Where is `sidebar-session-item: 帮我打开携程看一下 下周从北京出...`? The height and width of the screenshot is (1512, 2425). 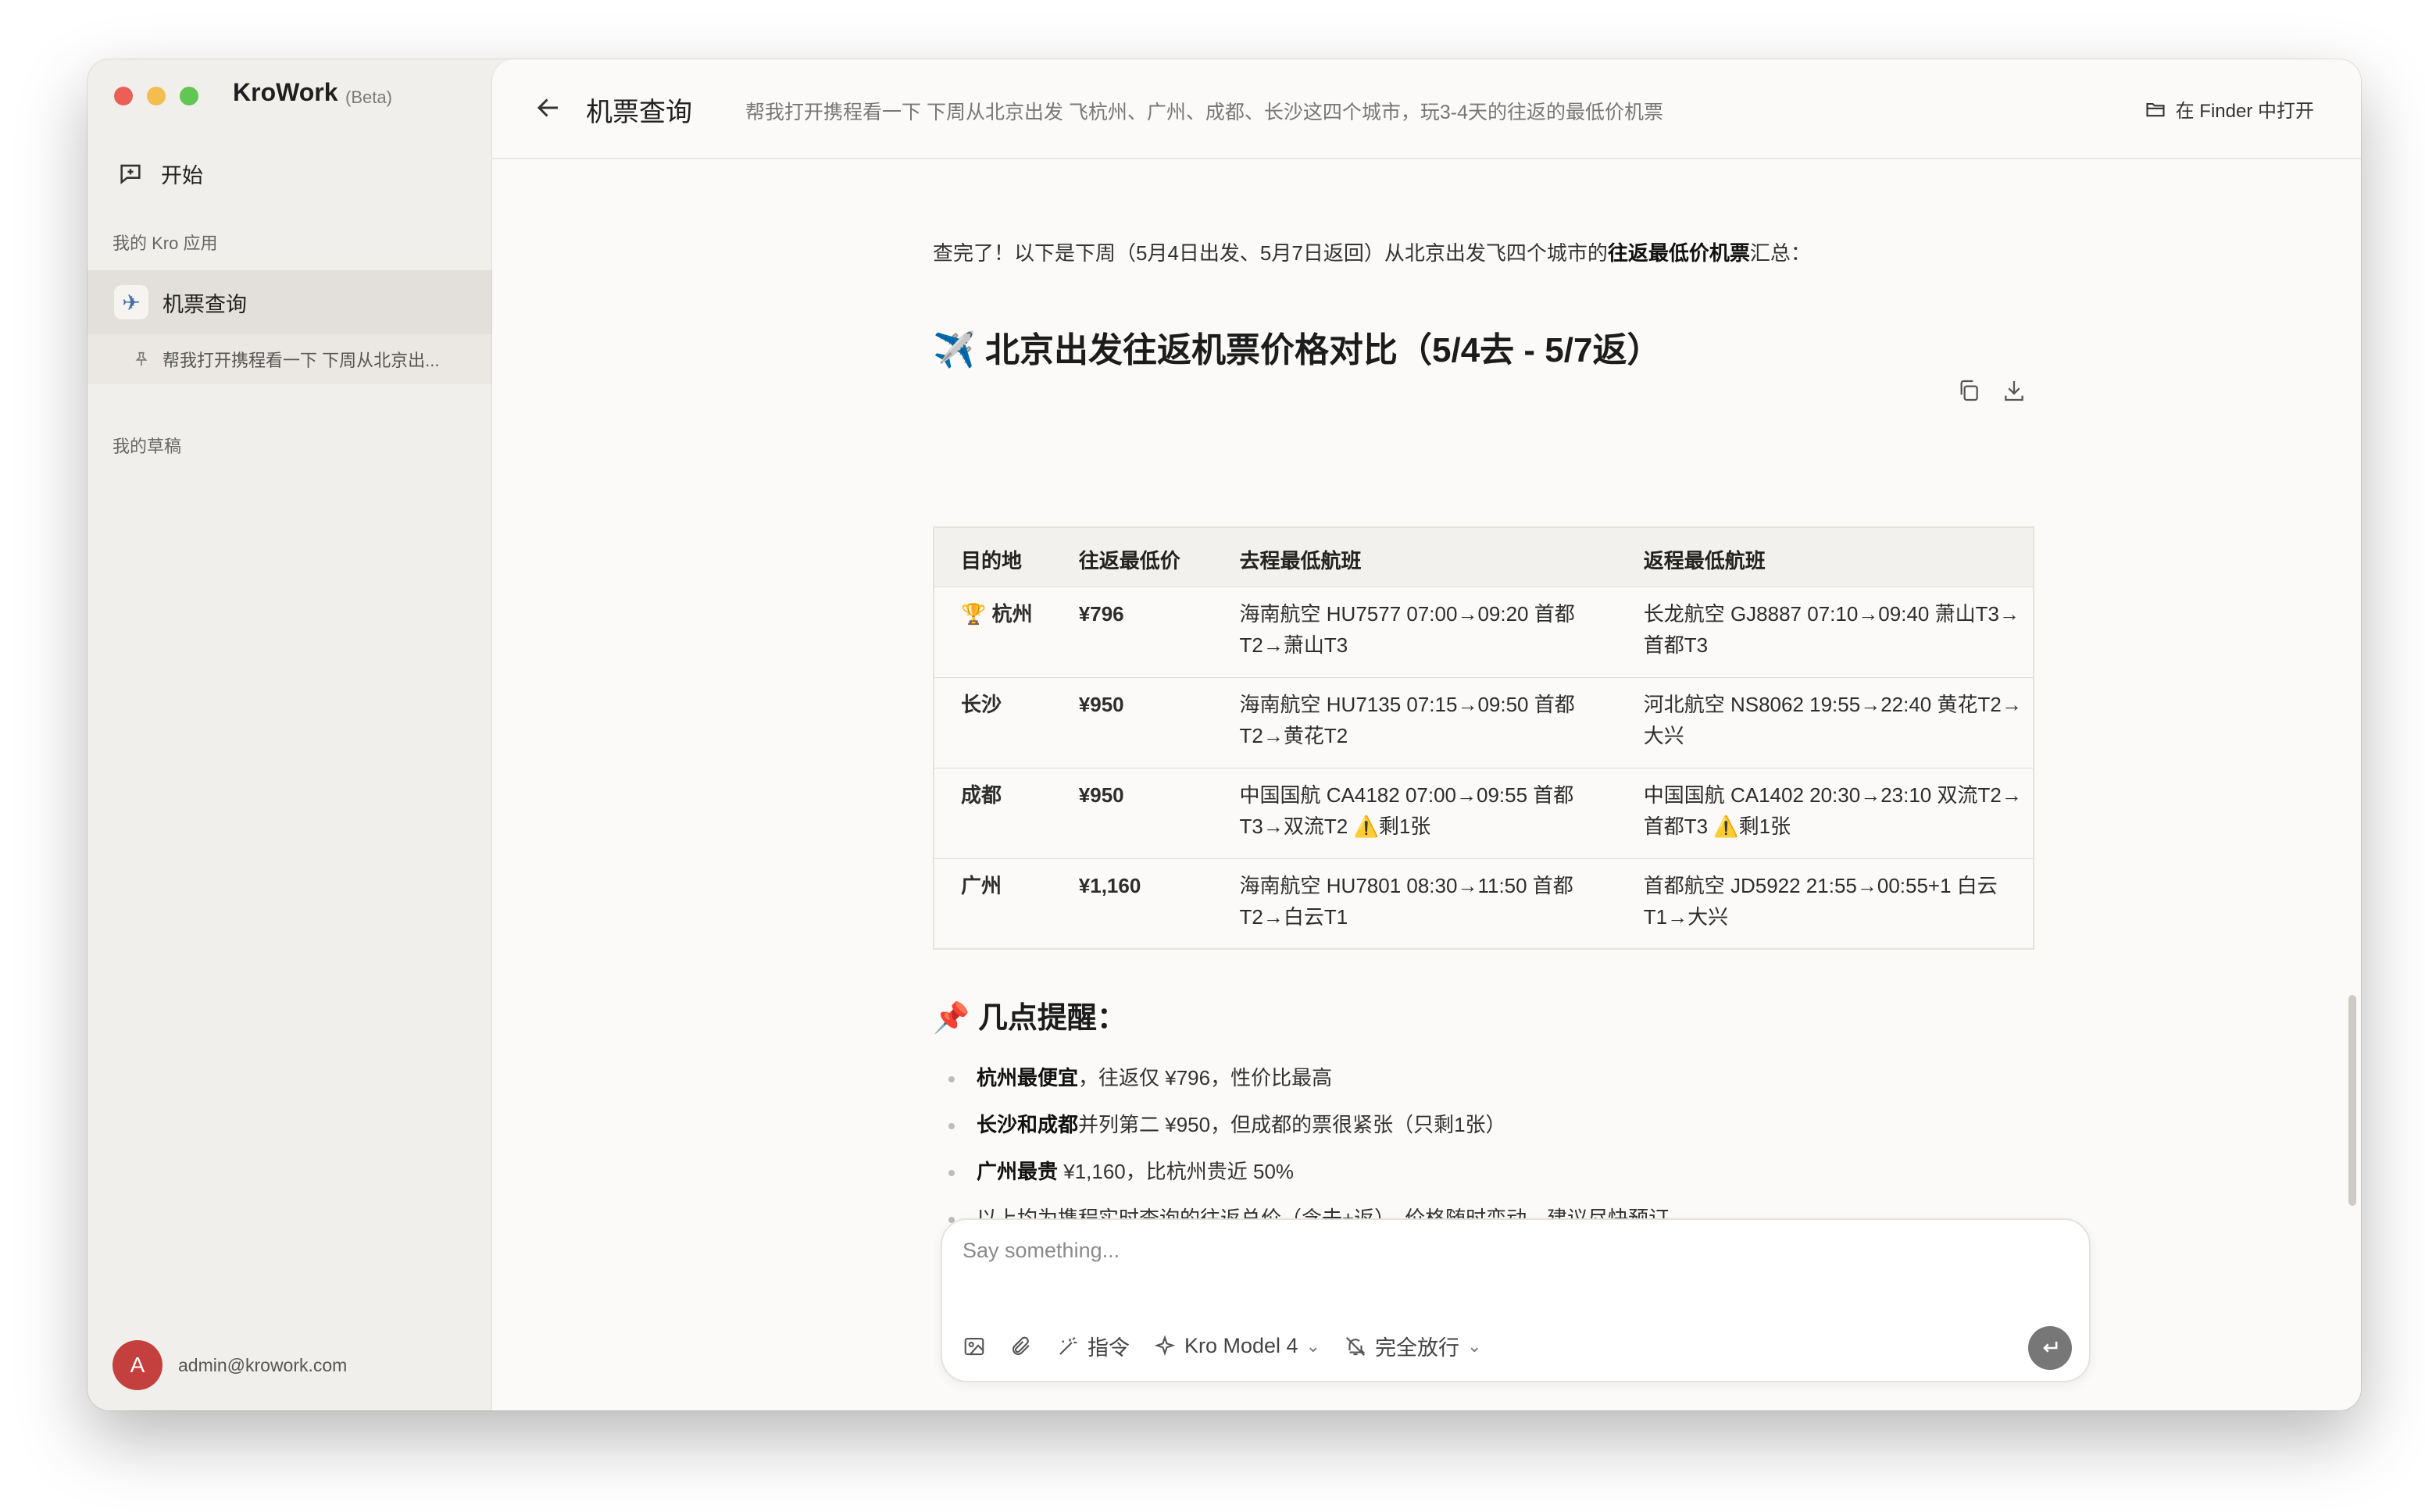 sidebar-session-item: 帮我打开携程看一下 下周从北京出... is located at coordinates (290, 359).